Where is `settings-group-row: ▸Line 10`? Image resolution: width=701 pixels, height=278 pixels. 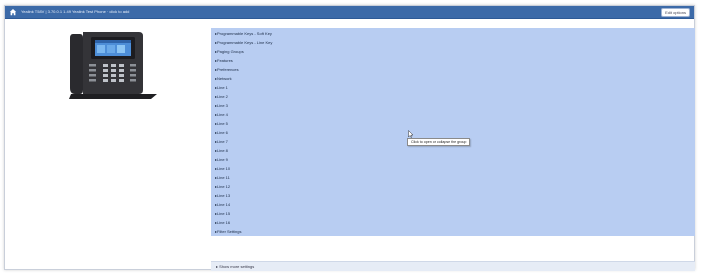 settings-group-row: ▸Line 10 is located at coordinates (222, 168).